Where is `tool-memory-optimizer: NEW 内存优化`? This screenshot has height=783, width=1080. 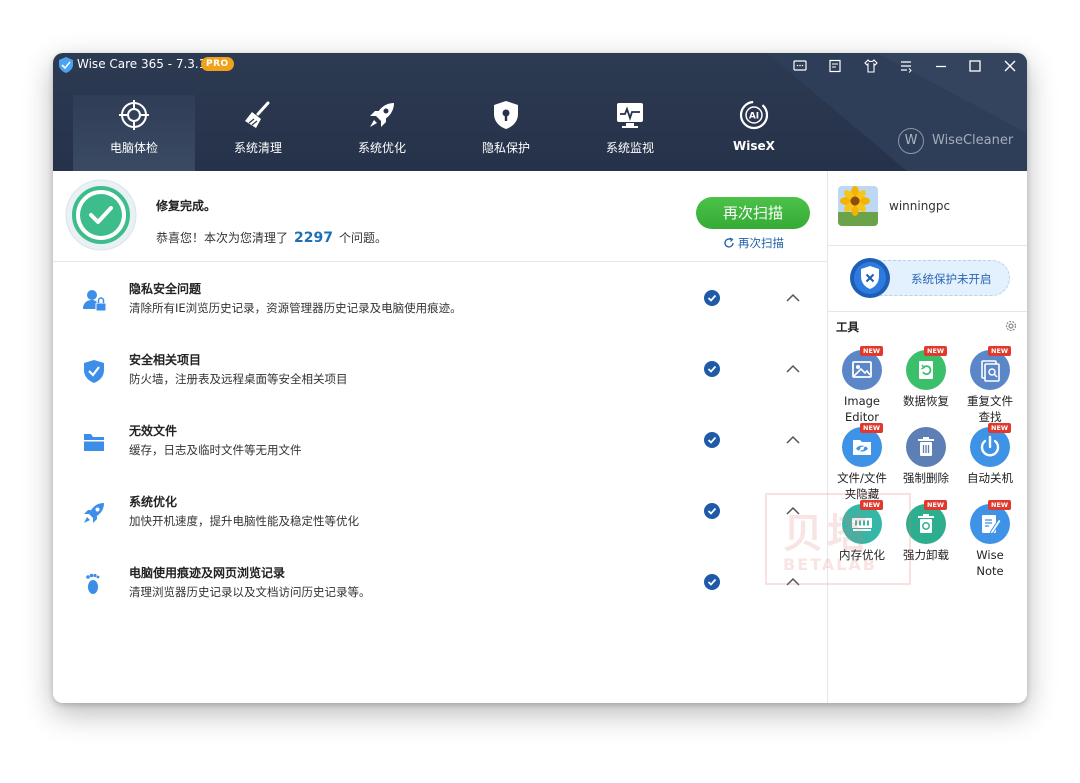 tool-memory-optimizer: NEW 内存优化 is located at coordinates (862, 540).